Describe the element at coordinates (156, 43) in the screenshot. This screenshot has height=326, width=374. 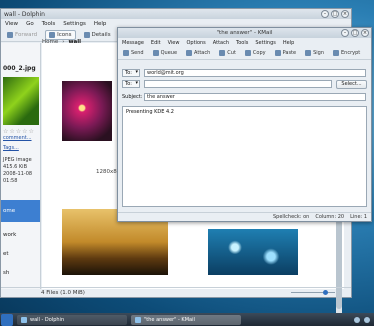
I see `menu-edit: Edit` at that location.